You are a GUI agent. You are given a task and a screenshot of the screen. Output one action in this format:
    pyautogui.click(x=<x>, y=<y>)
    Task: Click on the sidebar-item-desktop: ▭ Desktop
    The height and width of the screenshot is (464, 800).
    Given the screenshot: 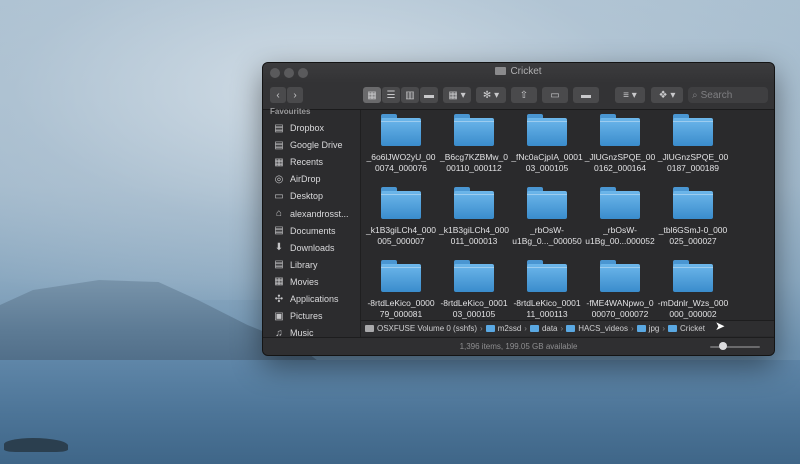 What is the action you would take?
    pyautogui.click(x=298, y=196)
    